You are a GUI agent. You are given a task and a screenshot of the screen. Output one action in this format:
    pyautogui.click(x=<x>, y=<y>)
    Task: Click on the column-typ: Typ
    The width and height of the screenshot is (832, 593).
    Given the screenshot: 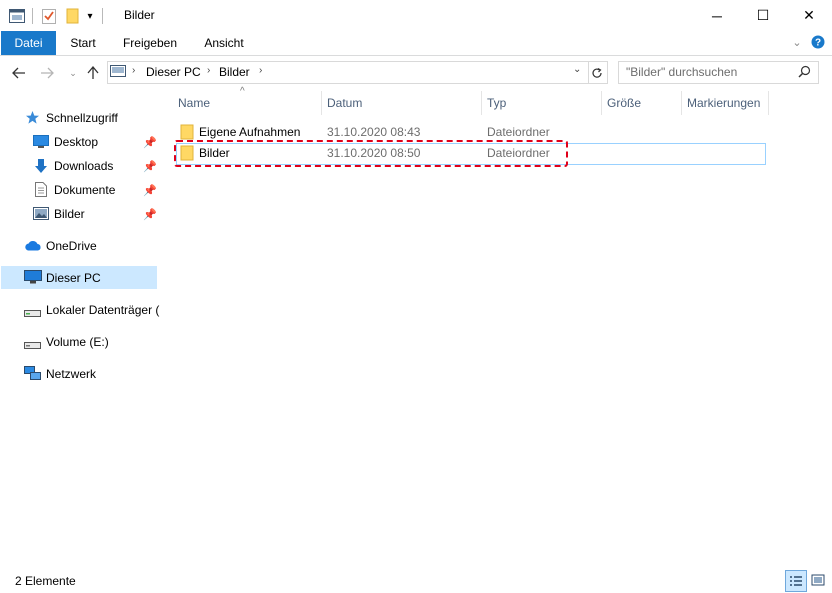 What is the action you would take?
    pyautogui.click(x=496, y=103)
    